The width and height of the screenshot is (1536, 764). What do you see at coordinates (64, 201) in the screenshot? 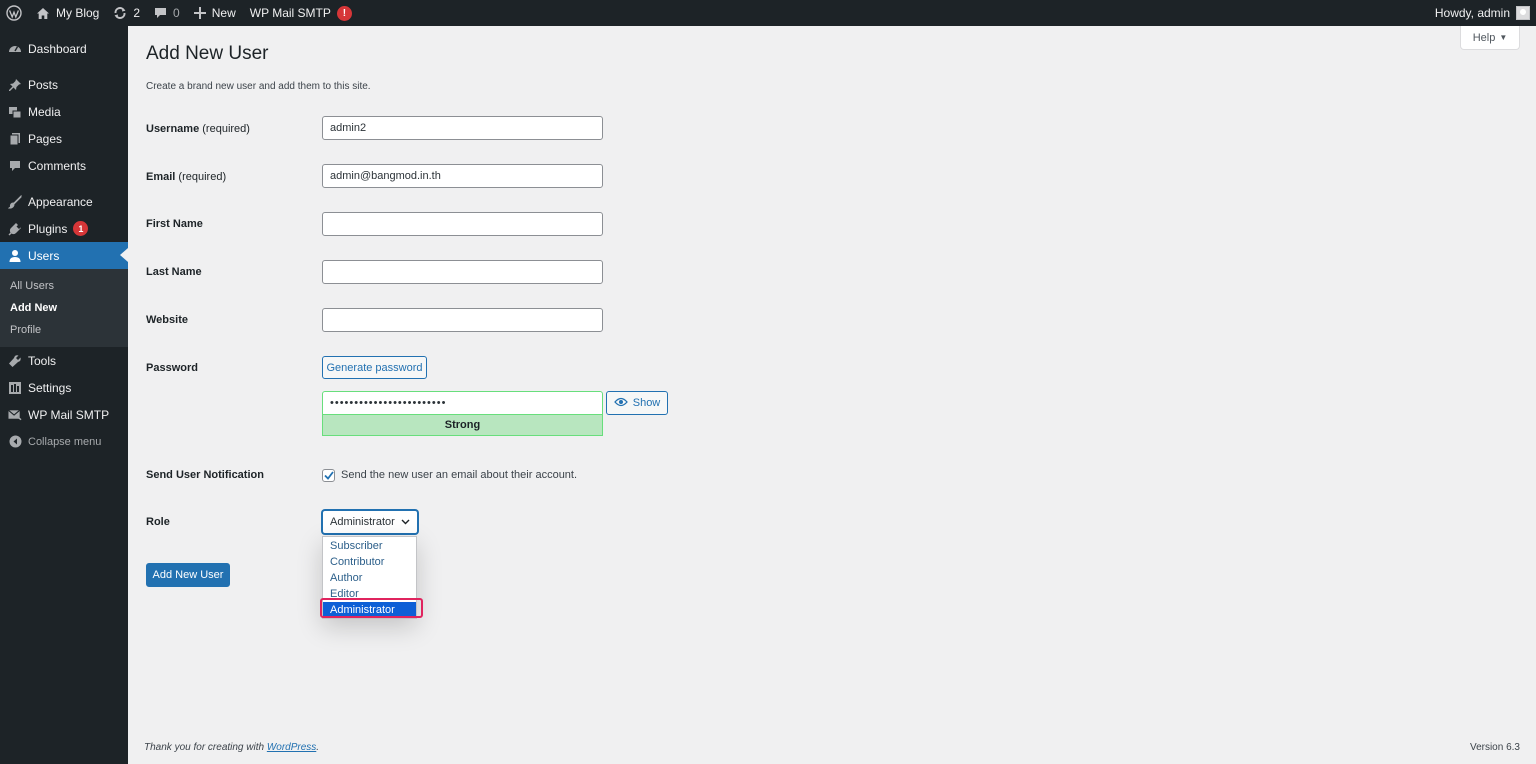
I see `sidebar-item-appearance: Appearance` at bounding box center [64, 201].